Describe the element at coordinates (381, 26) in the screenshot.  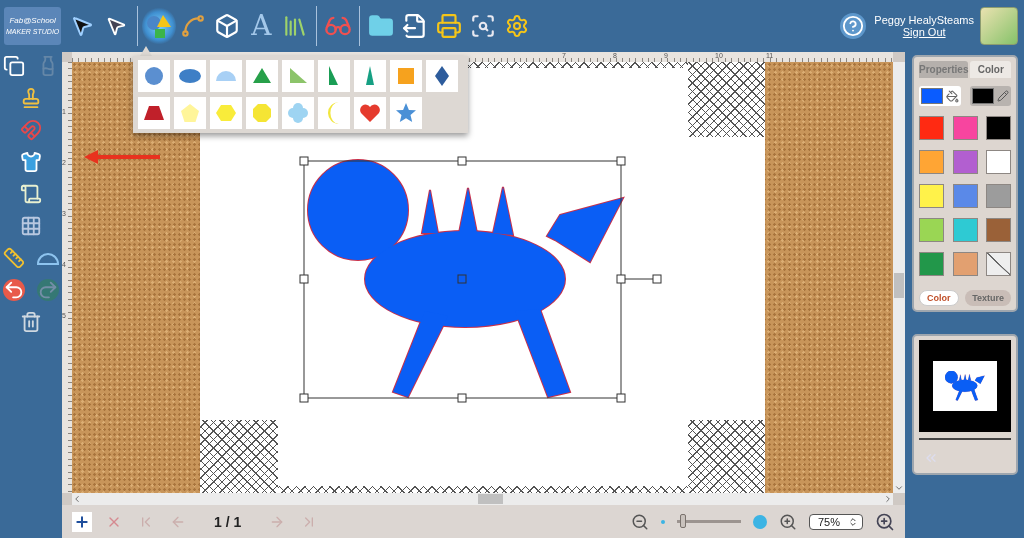
I see `folder-icon` at that location.